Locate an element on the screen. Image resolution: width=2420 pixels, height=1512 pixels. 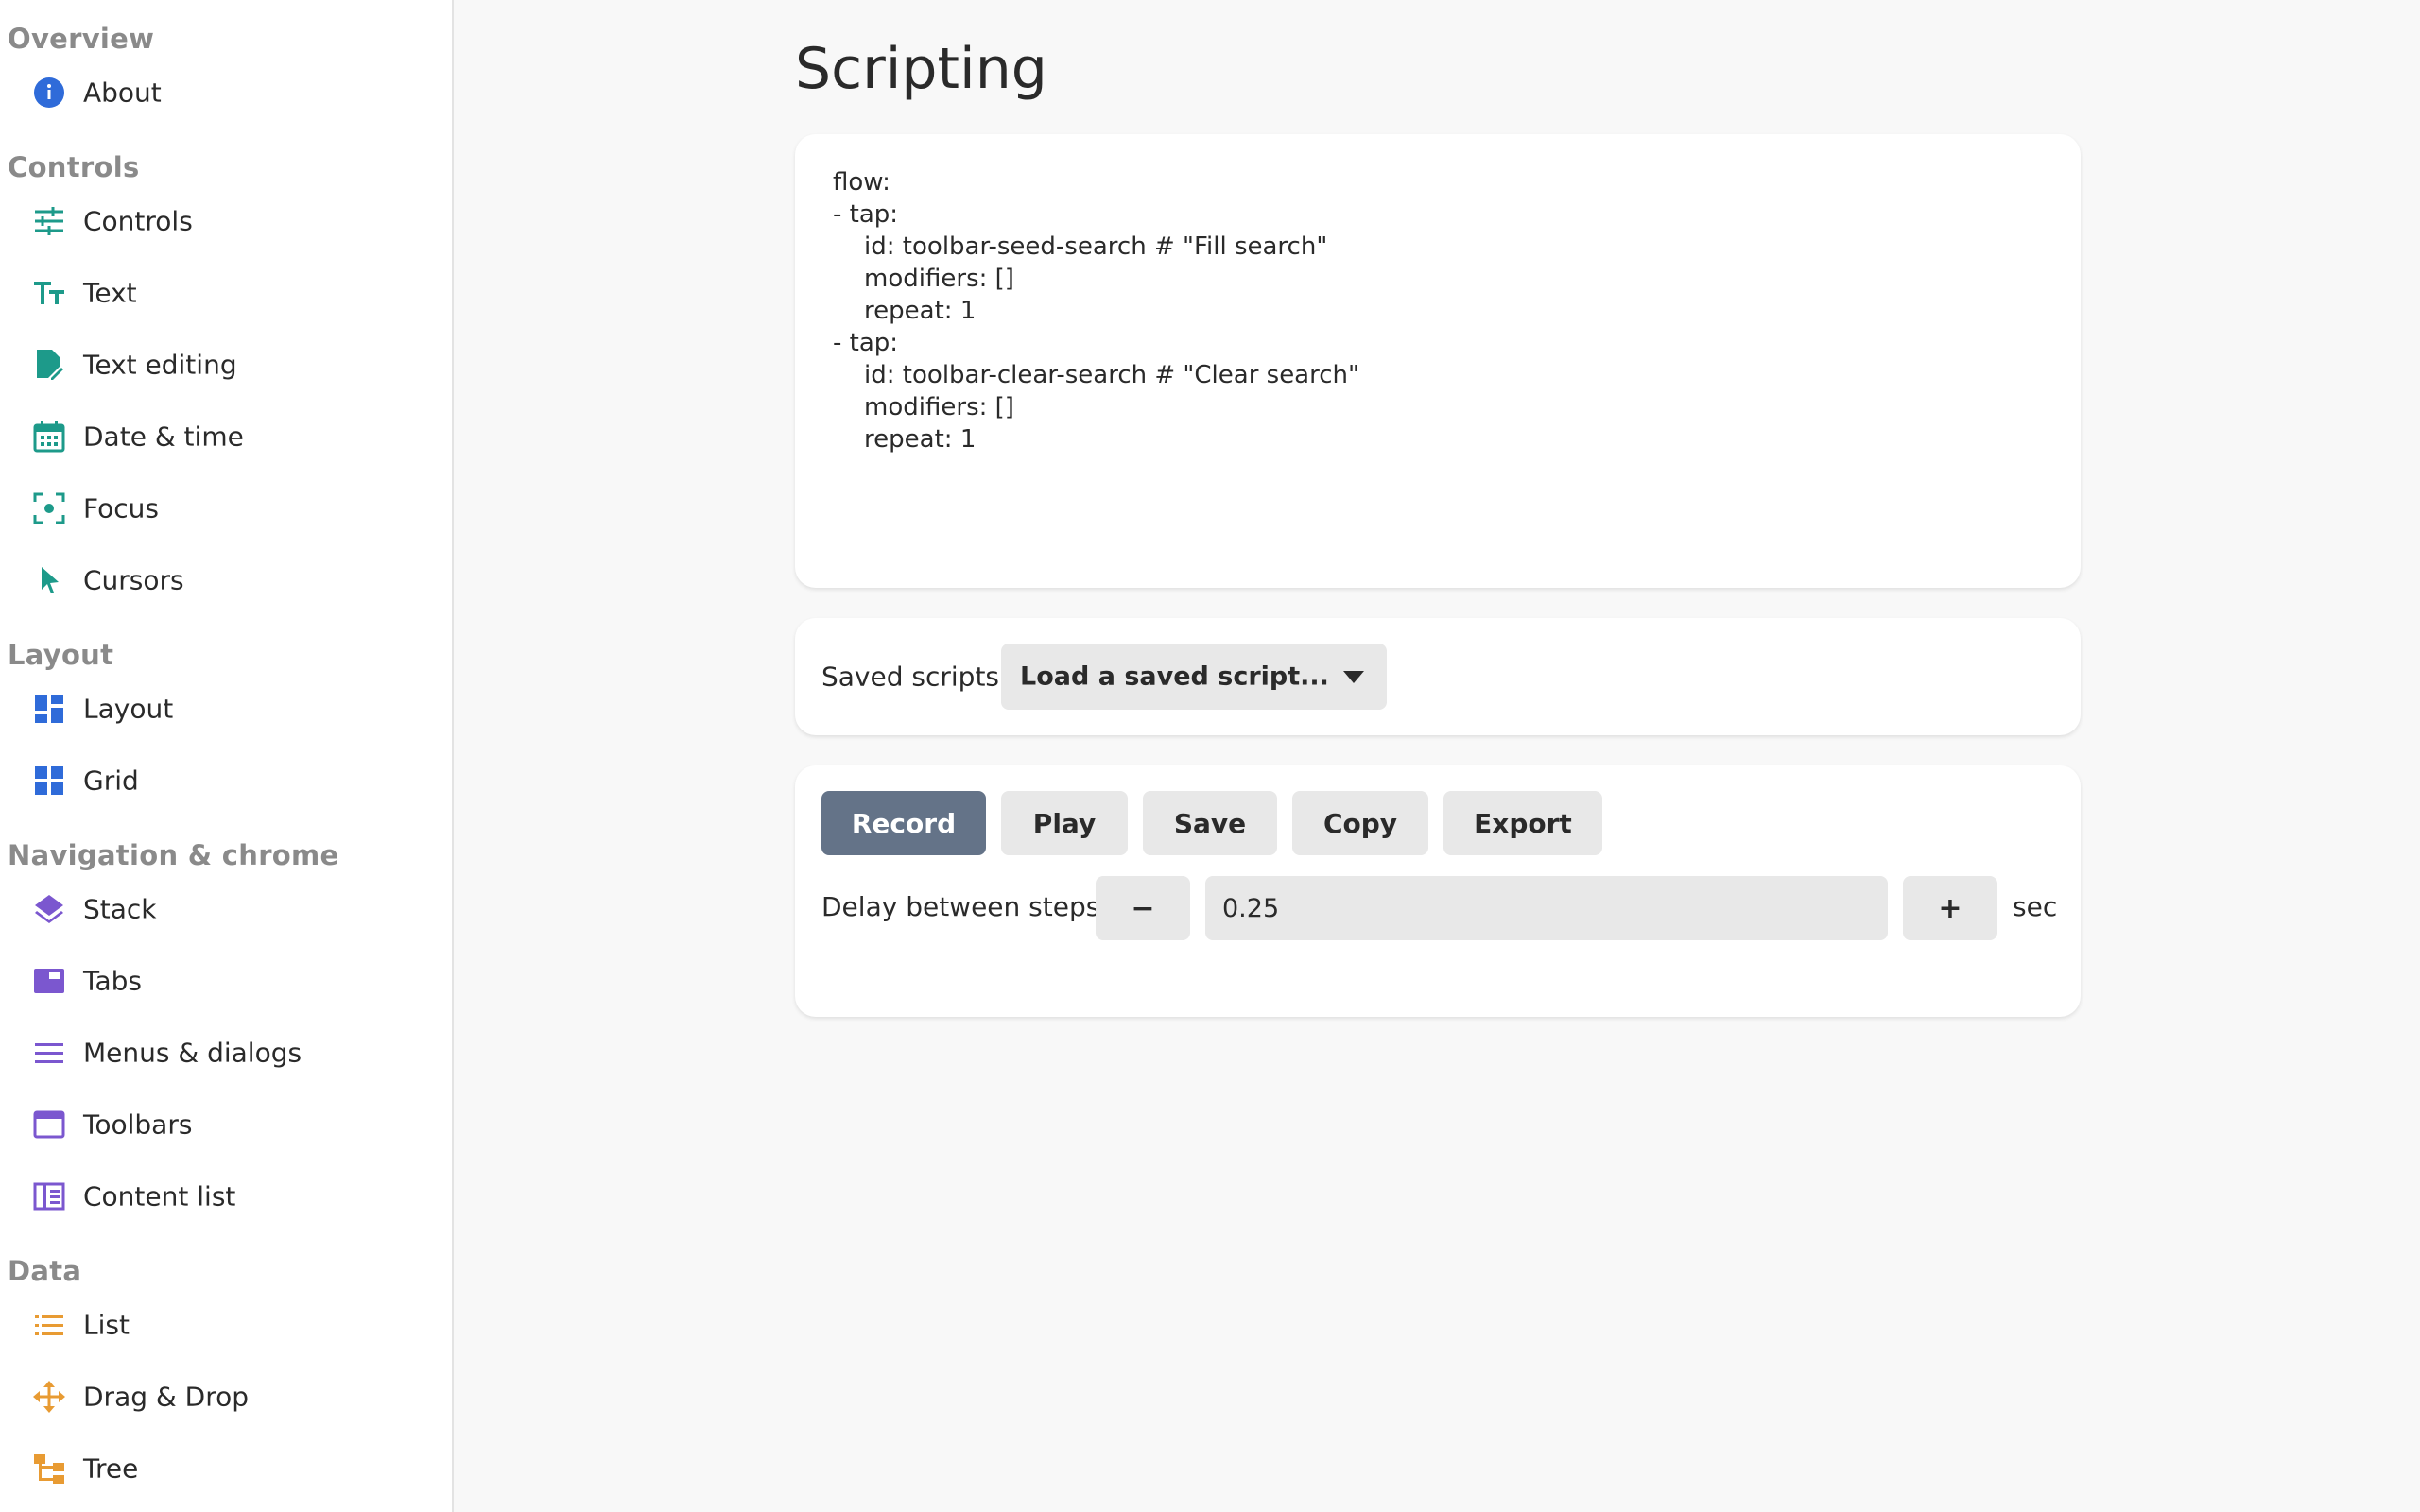
calendar-icon is located at coordinates (49, 437).